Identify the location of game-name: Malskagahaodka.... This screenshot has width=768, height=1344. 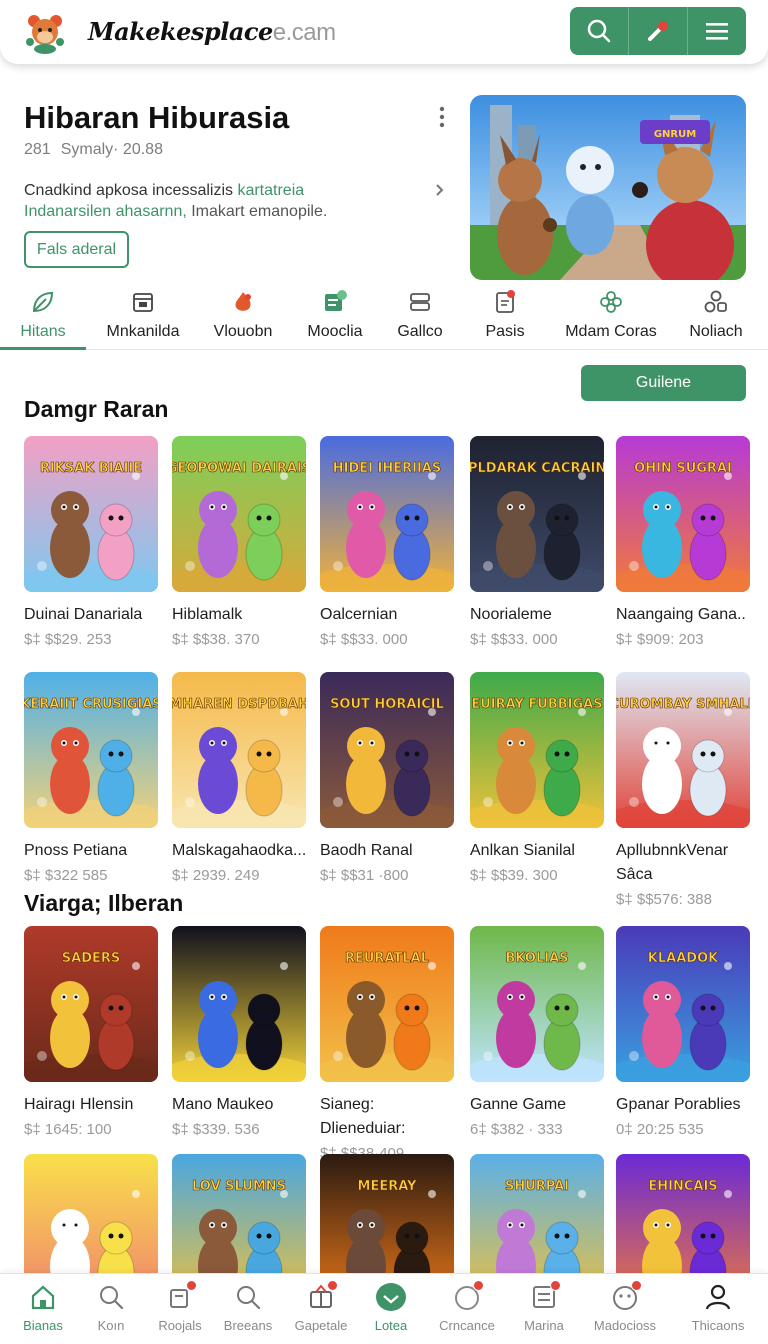
(239, 851).